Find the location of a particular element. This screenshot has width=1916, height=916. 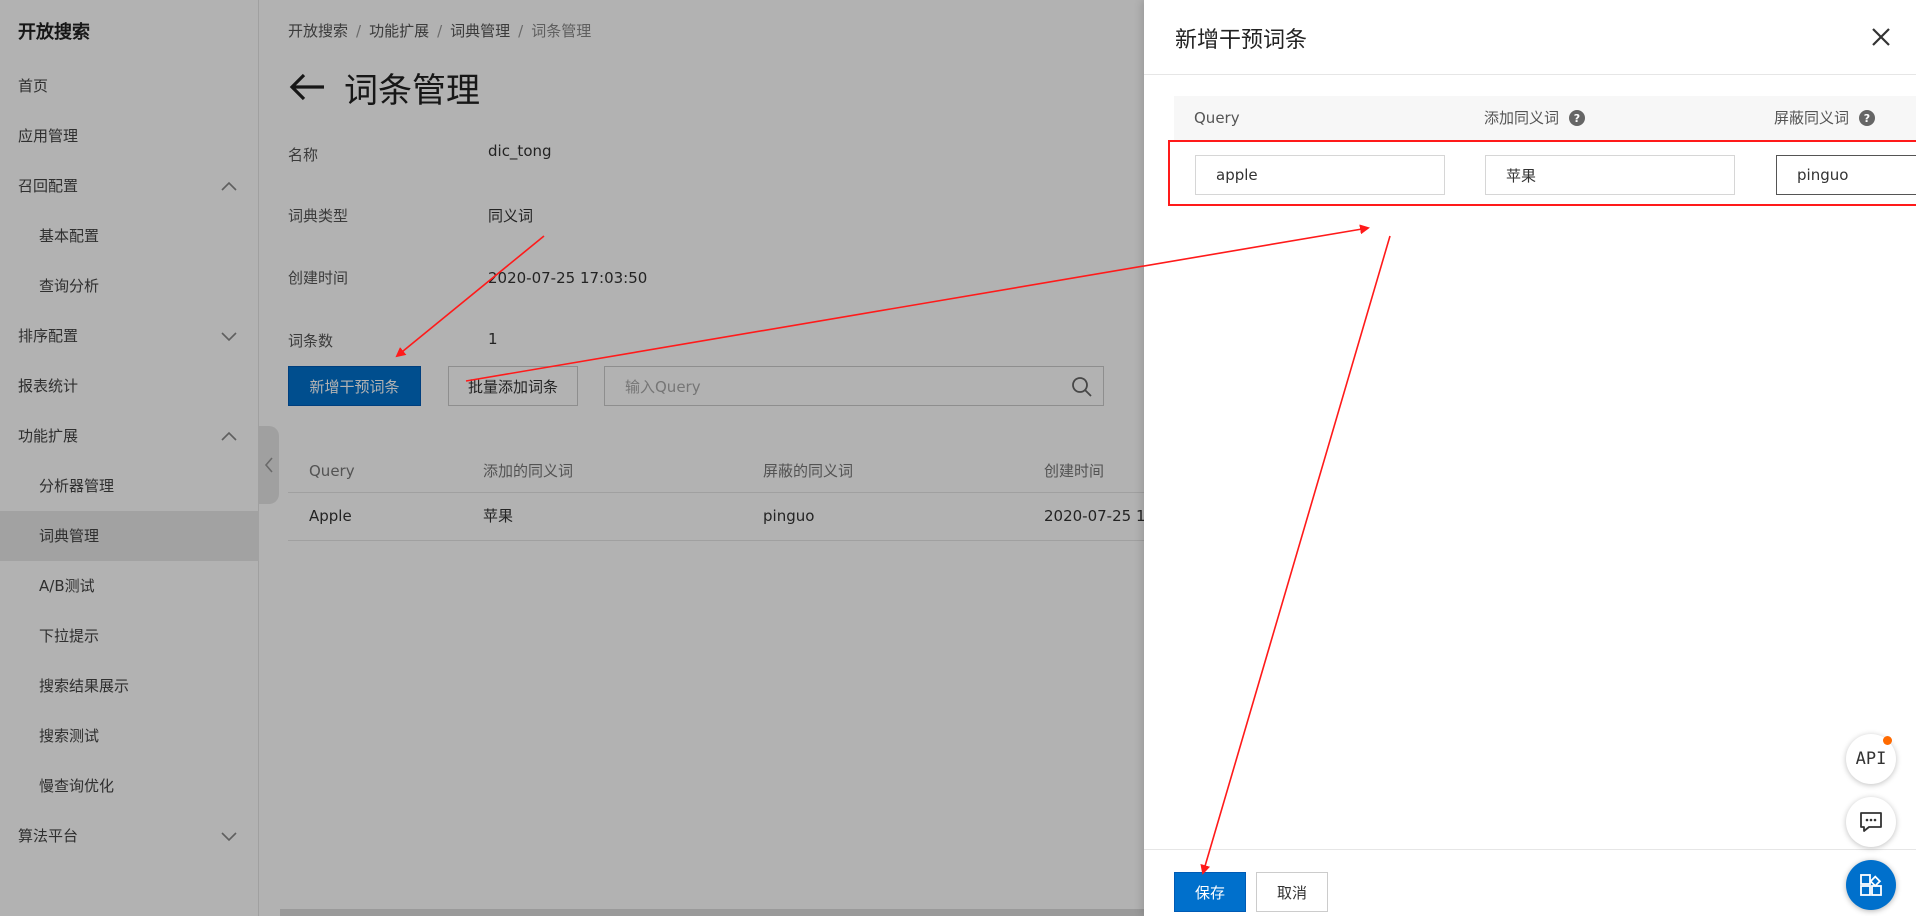

save-button: 保存 is located at coordinates (1210, 892).